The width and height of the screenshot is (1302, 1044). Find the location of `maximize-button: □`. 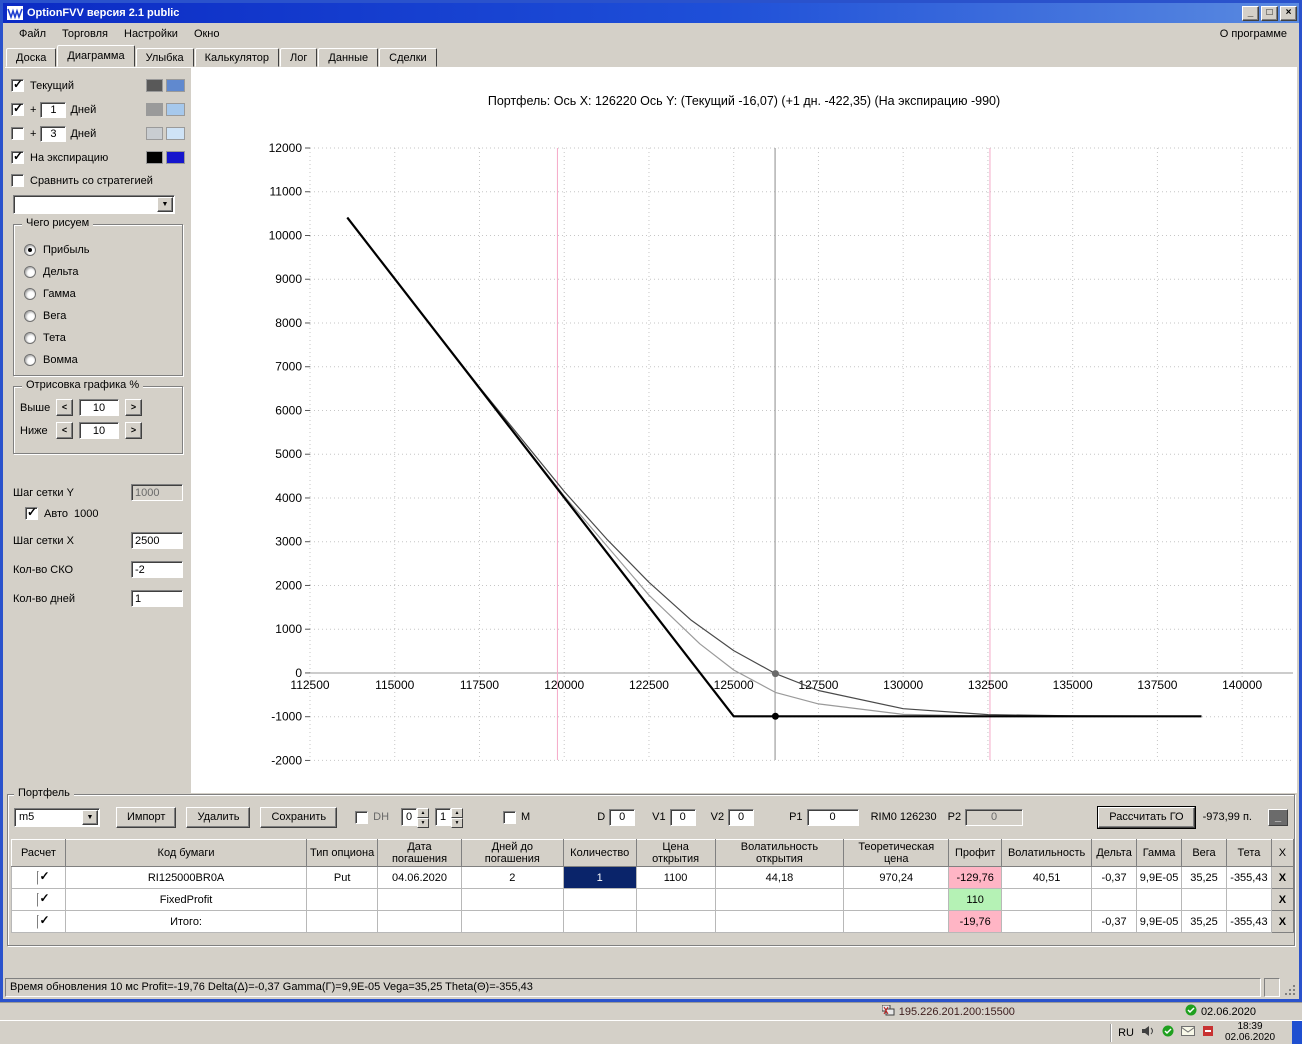

maximize-button: □ is located at coordinates (1269, 13).